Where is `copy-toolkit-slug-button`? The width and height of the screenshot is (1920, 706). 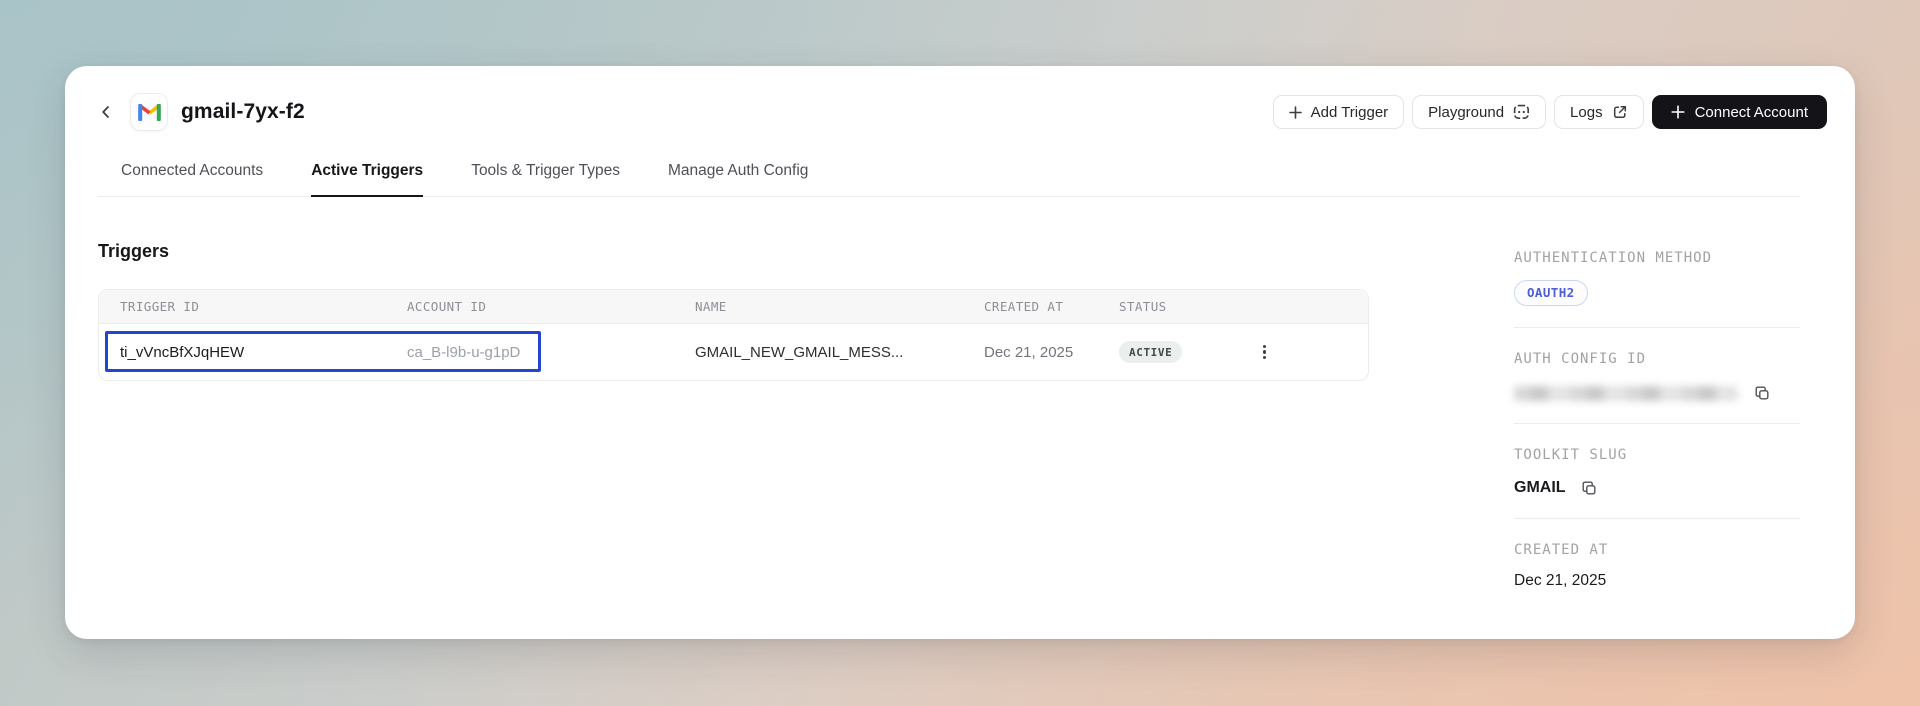 copy-toolkit-slug-button is located at coordinates (1589, 488).